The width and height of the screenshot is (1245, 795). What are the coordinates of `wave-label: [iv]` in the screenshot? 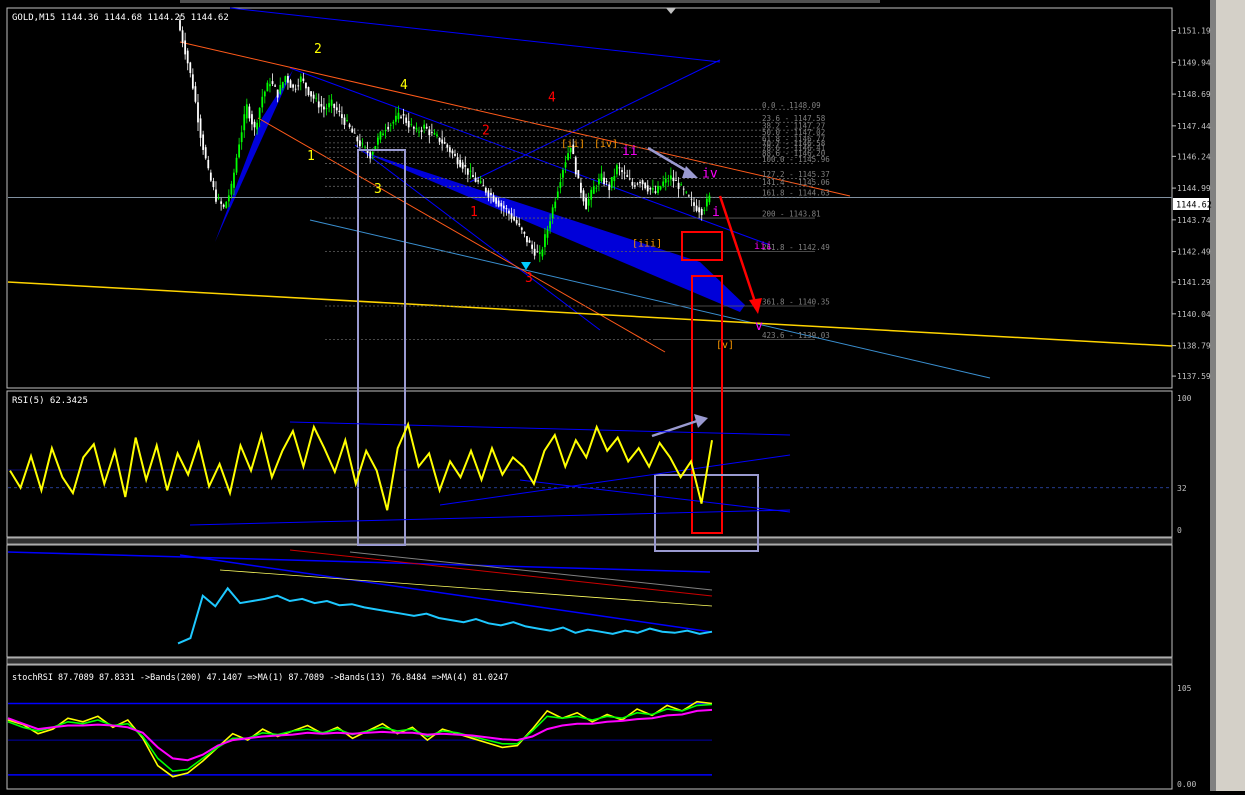 It's located at (606, 144).